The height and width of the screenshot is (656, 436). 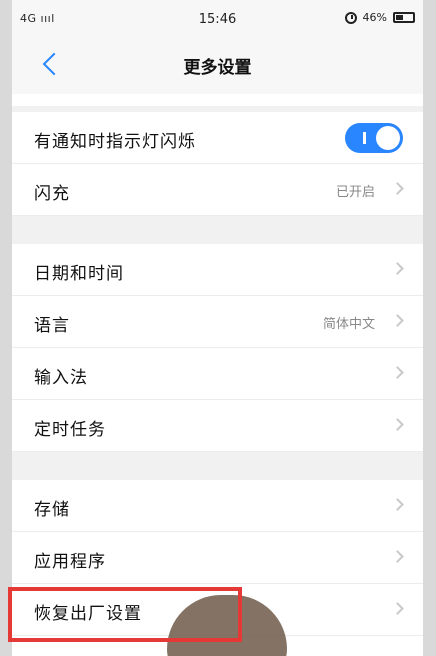 What do you see at coordinates (217, 100) in the screenshot?
I see `clipped-previous-row` at bounding box center [217, 100].